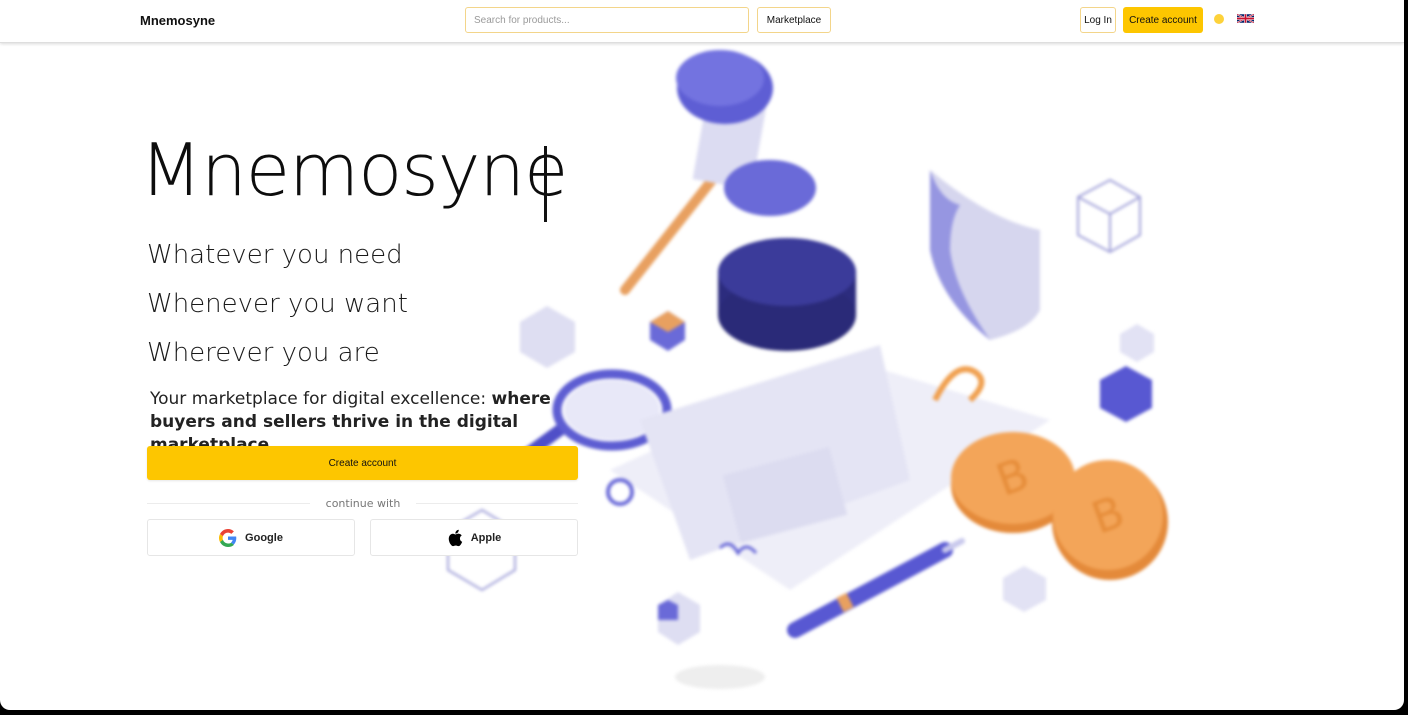 This screenshot has height=715, width=1408. I want to click on apple-icon, so click(455, 537).